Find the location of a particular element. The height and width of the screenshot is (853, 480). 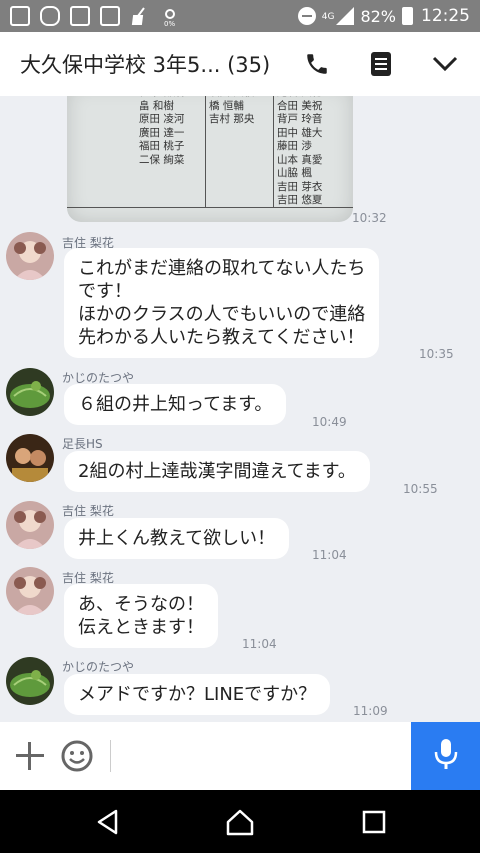

notification-icons: 0% is located at coordinates (95, 17).